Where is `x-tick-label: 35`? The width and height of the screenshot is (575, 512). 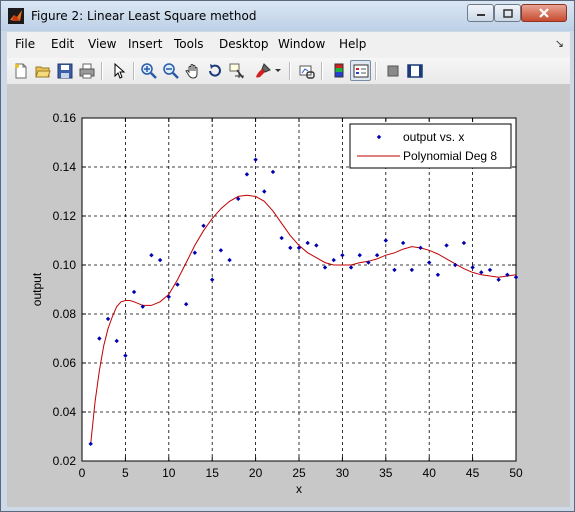 x-tick-label: 35 is located at coordinates (386, 473).